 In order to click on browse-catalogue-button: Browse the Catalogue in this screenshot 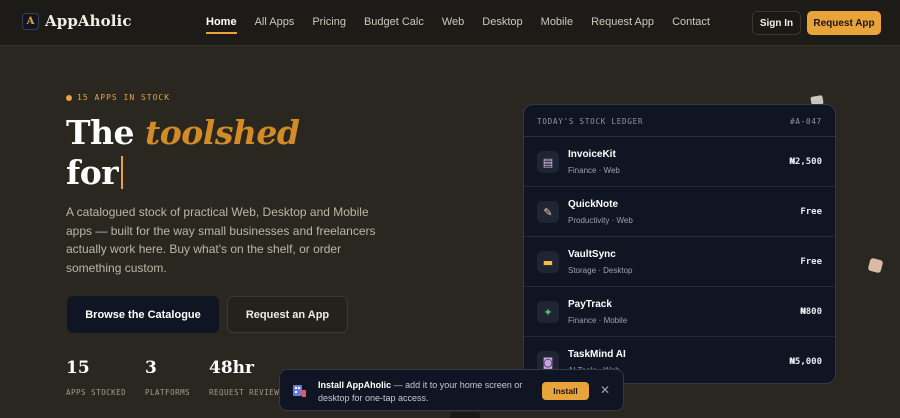, I will do `click(143, 314)`.